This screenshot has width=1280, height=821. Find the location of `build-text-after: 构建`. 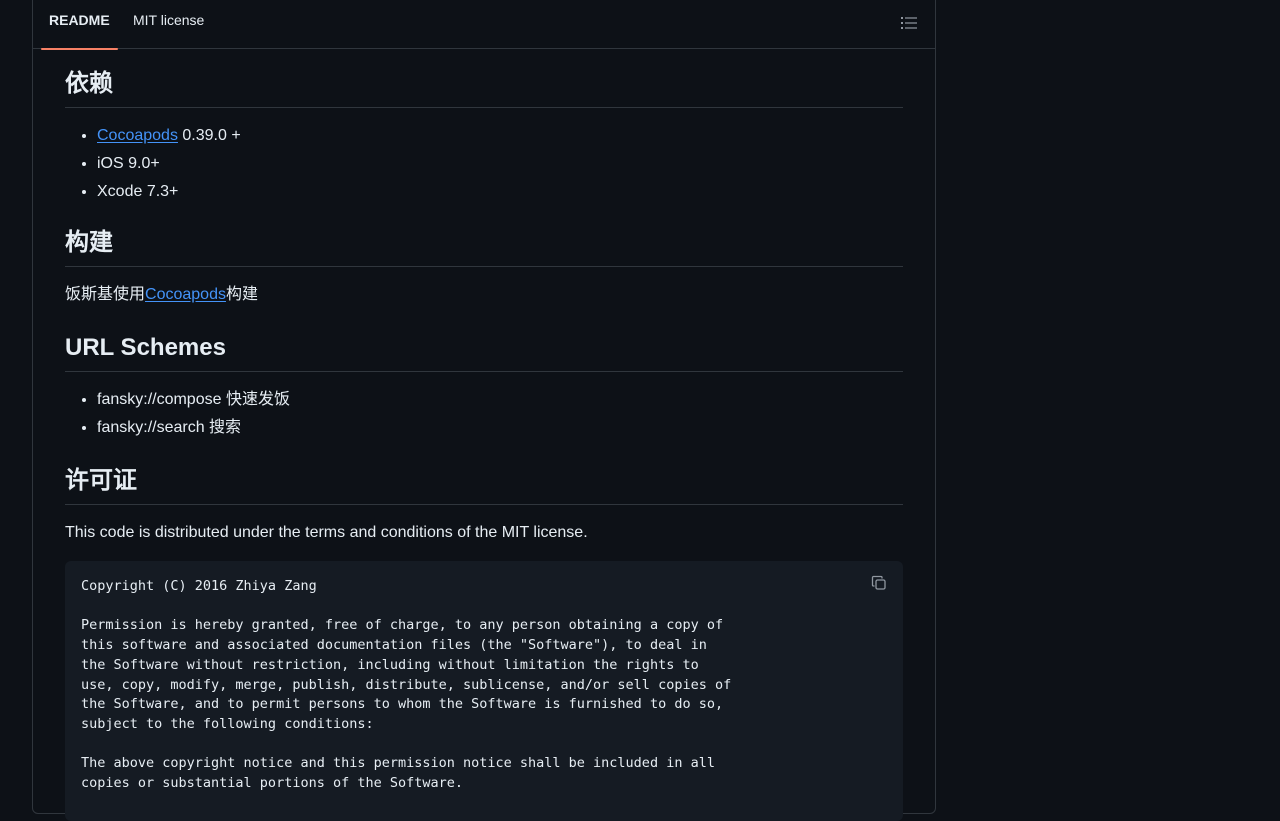

build-text-after: 构建 is located at coordinates (241, 294).